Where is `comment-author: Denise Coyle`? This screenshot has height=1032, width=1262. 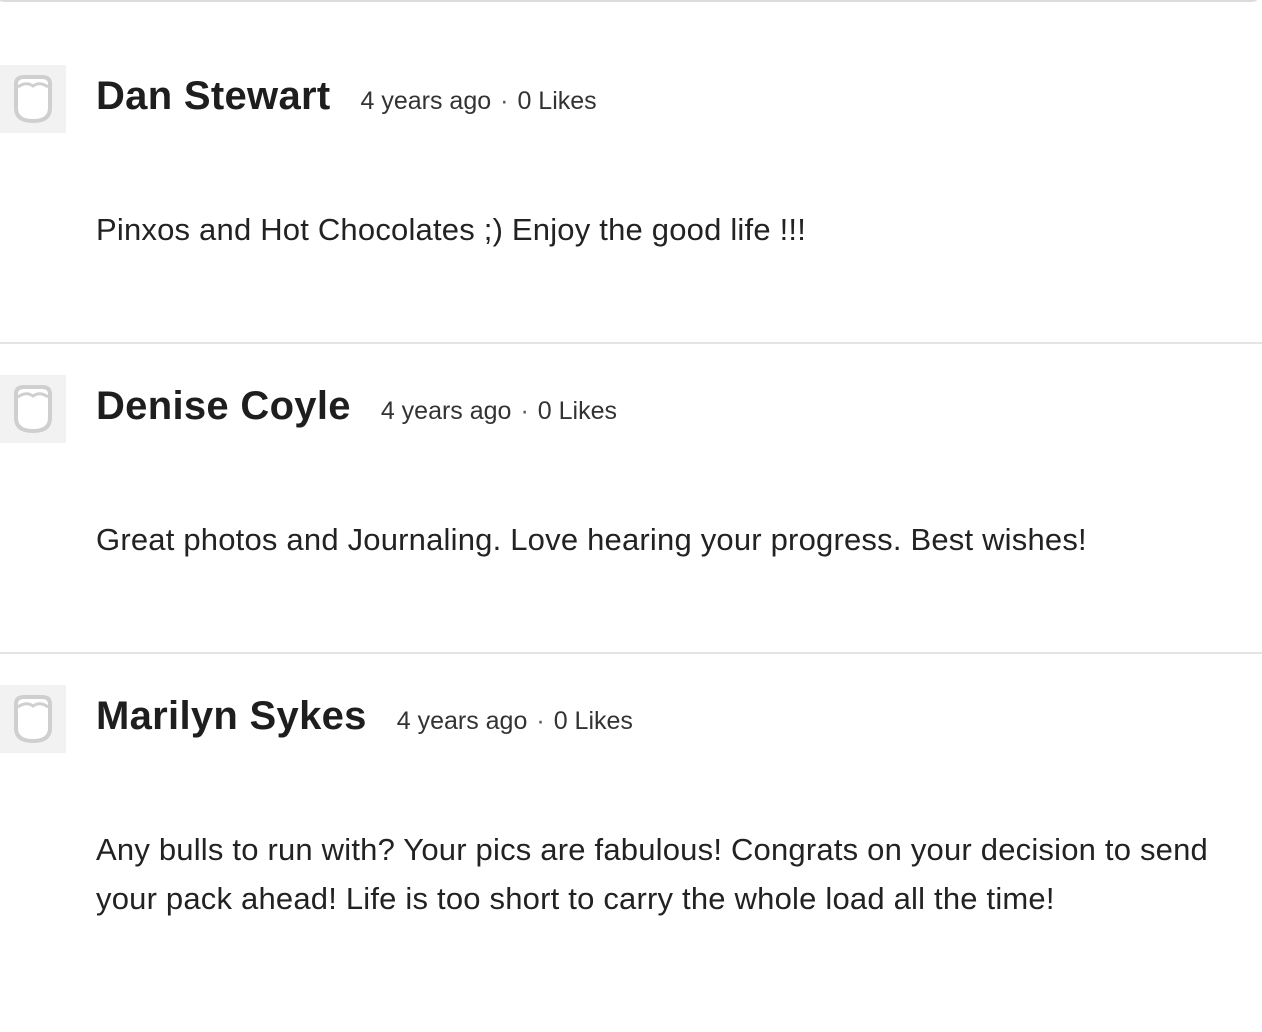
comment-author: Denise Coyle is located at coordinates (223, 406).